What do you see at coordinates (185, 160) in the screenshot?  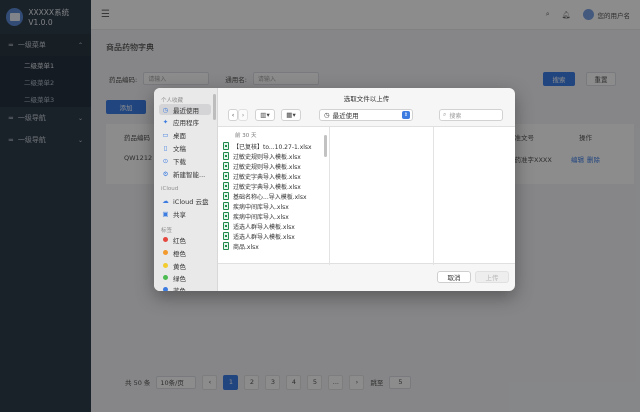 I see `sidebar-item-downloads: ⊙ 下载` at bounding box center [185, 160].